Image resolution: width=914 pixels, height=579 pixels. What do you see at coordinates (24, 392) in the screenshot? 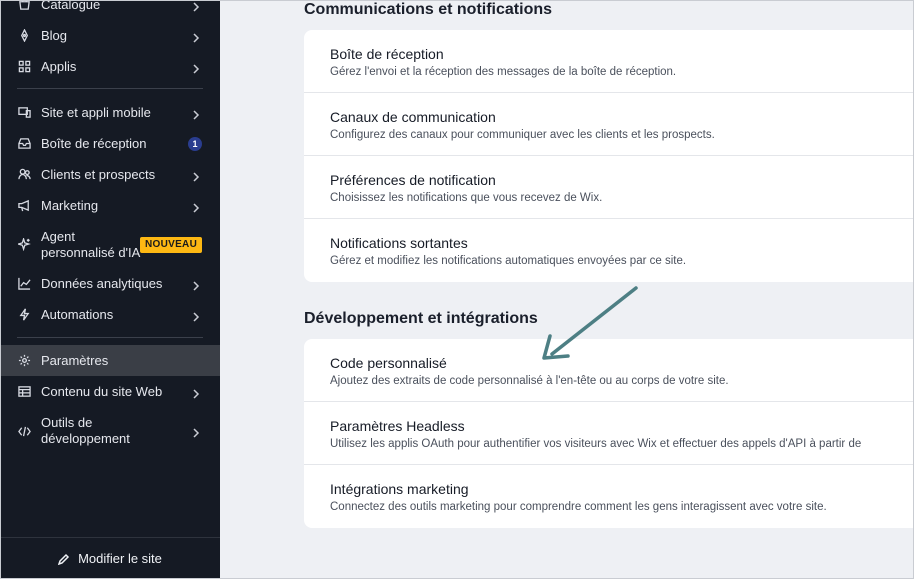
I see `cms-icon` at bounding box center [24, 392].